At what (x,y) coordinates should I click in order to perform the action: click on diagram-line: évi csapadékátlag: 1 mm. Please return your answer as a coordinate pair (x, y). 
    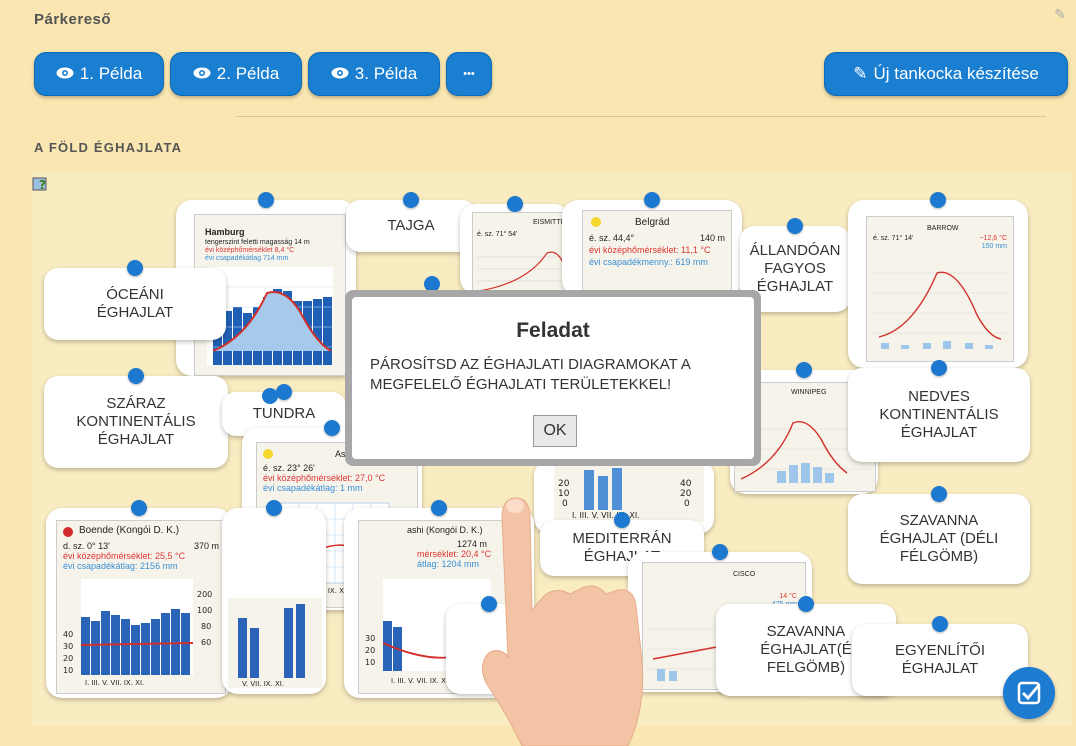
    Looking at the image, I should click on (313, 488).